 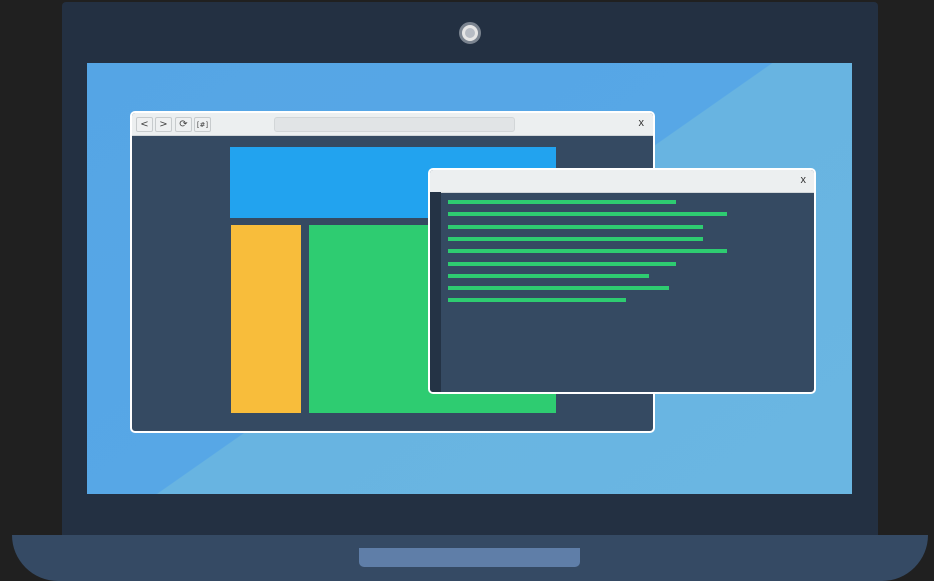 I want to click on bookmarks-icon: [#], so click(x=202, y=125).